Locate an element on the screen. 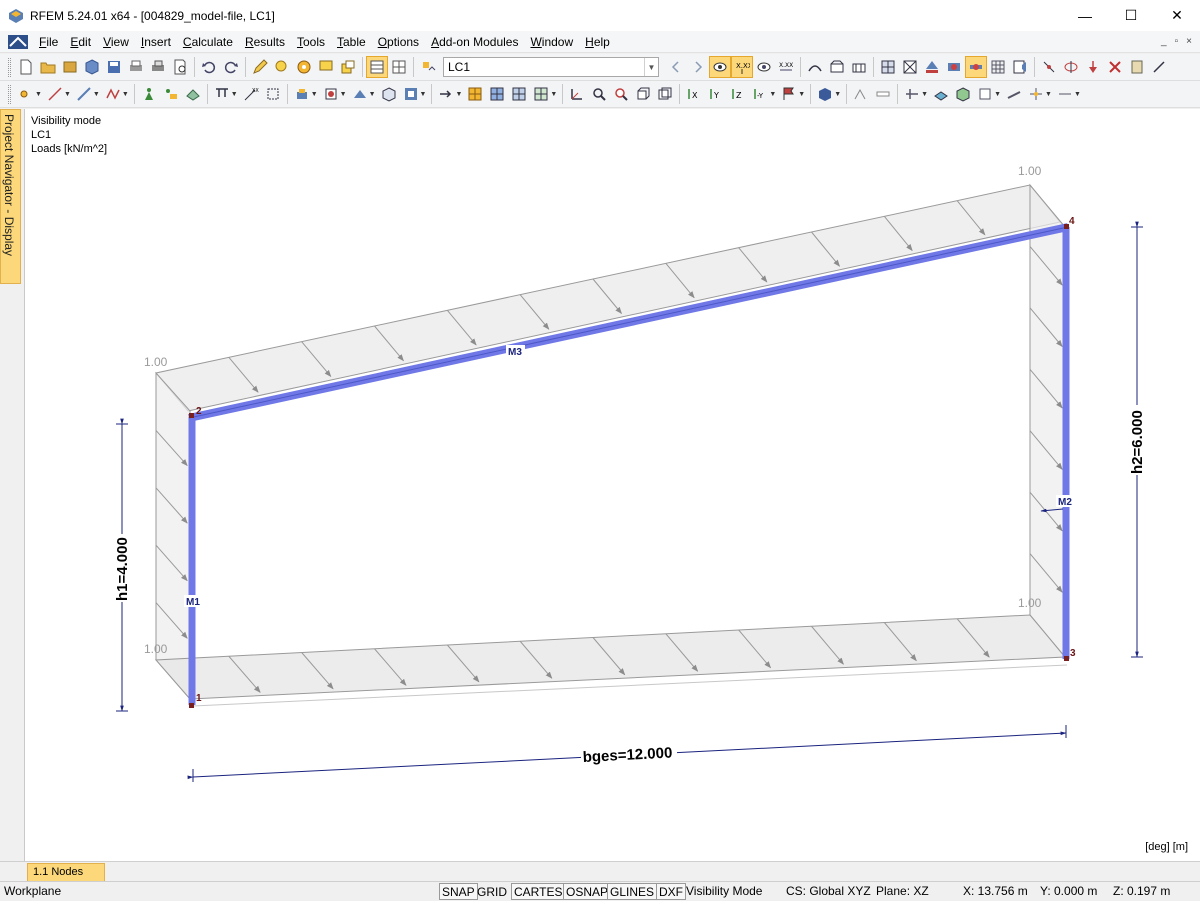  close-button: ✕ is located at coordinates (1177, 15).